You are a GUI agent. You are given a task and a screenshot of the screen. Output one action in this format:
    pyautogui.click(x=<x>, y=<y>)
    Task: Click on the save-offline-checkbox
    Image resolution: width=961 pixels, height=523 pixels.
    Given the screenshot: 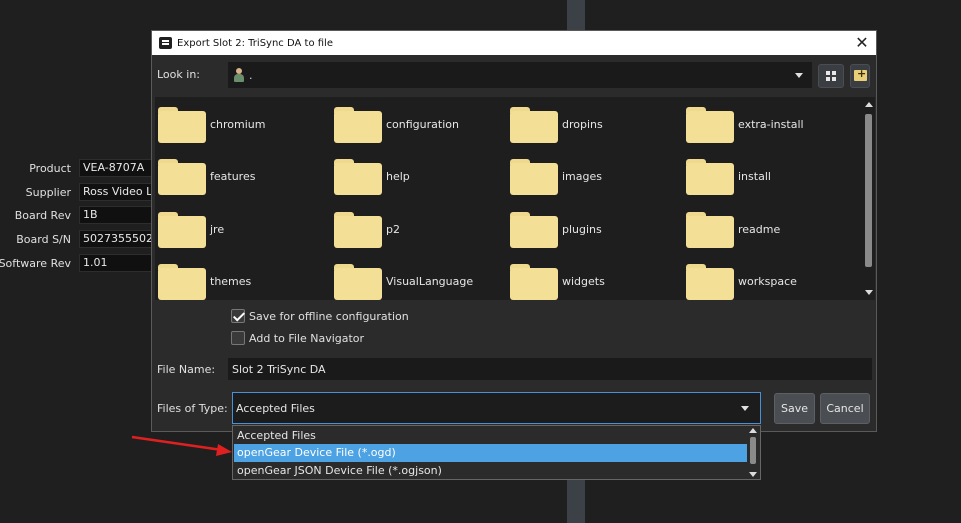 What is the action you would take?
    pyautogui.click(x=238, y=316)
    